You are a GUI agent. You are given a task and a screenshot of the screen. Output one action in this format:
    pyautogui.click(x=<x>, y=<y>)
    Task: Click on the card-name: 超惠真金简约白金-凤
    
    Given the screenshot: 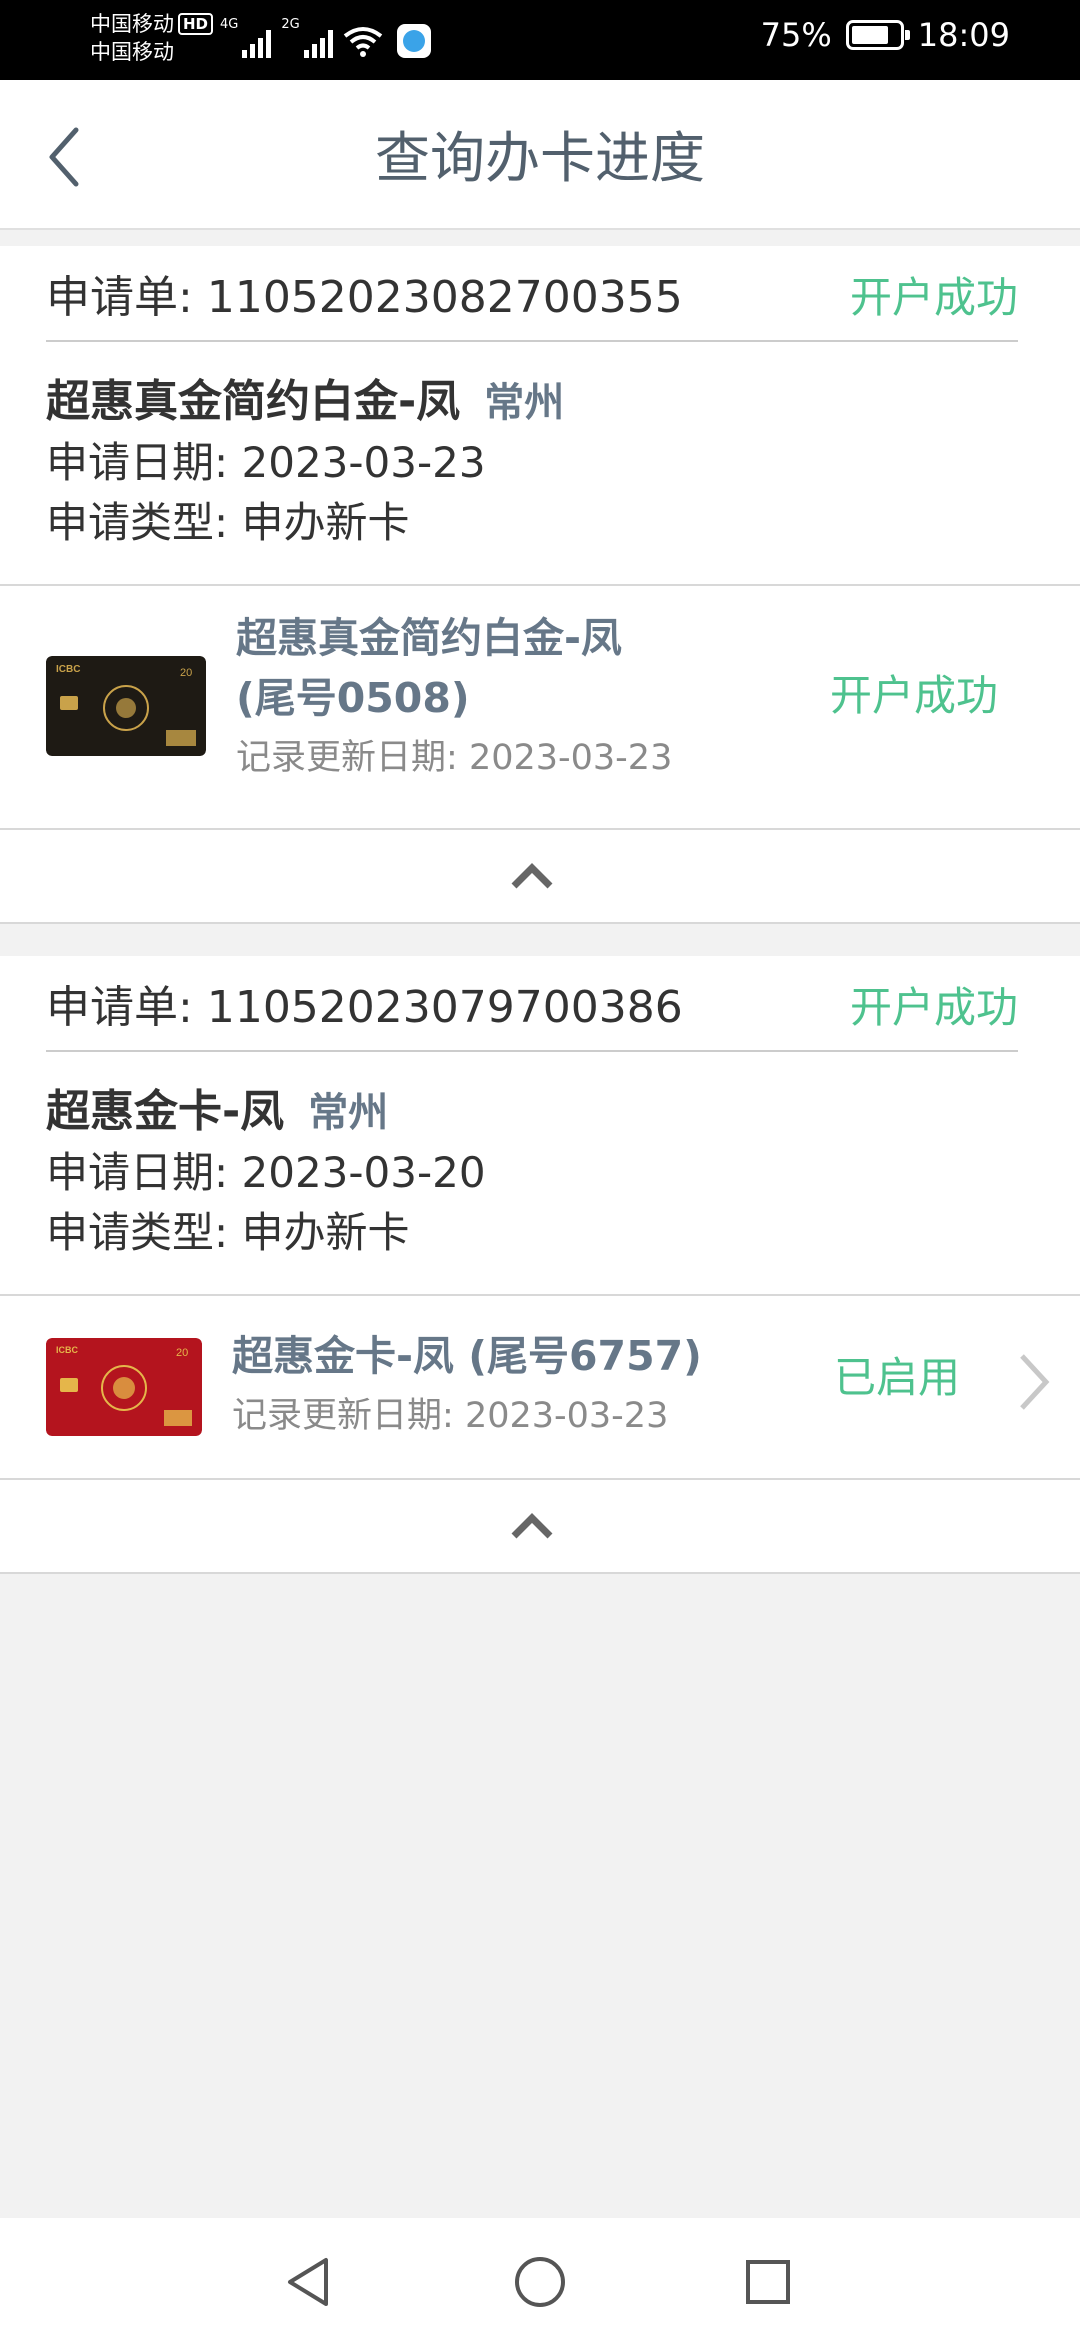 What is the action you would take?
    pyautogui.click(x=253, y=401)
    